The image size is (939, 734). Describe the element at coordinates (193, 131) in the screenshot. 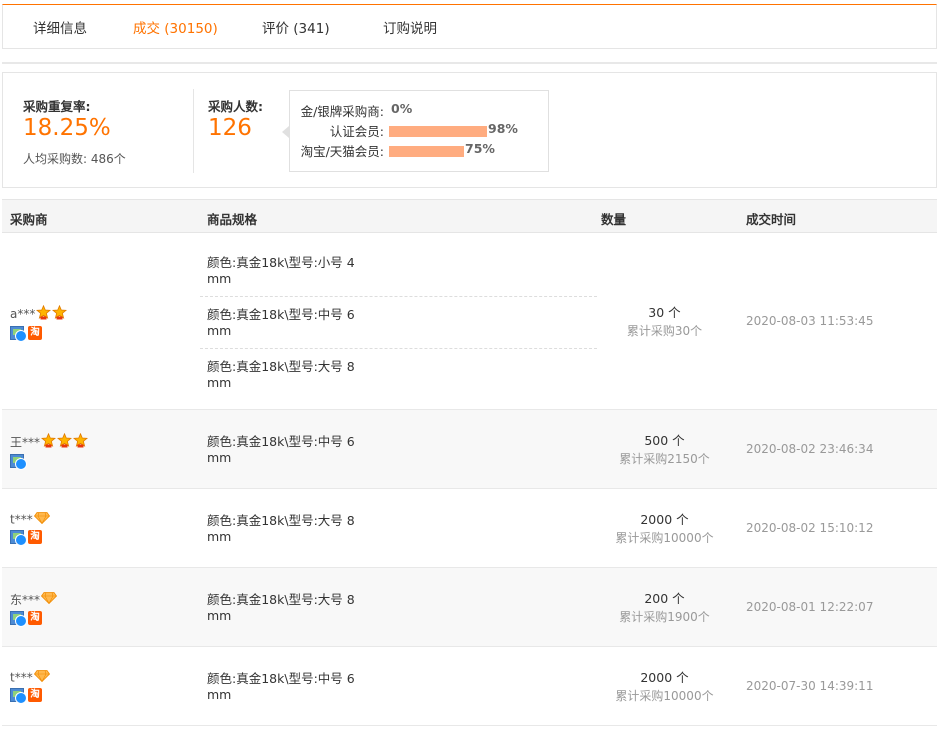

I see `stats-divider` at that location.